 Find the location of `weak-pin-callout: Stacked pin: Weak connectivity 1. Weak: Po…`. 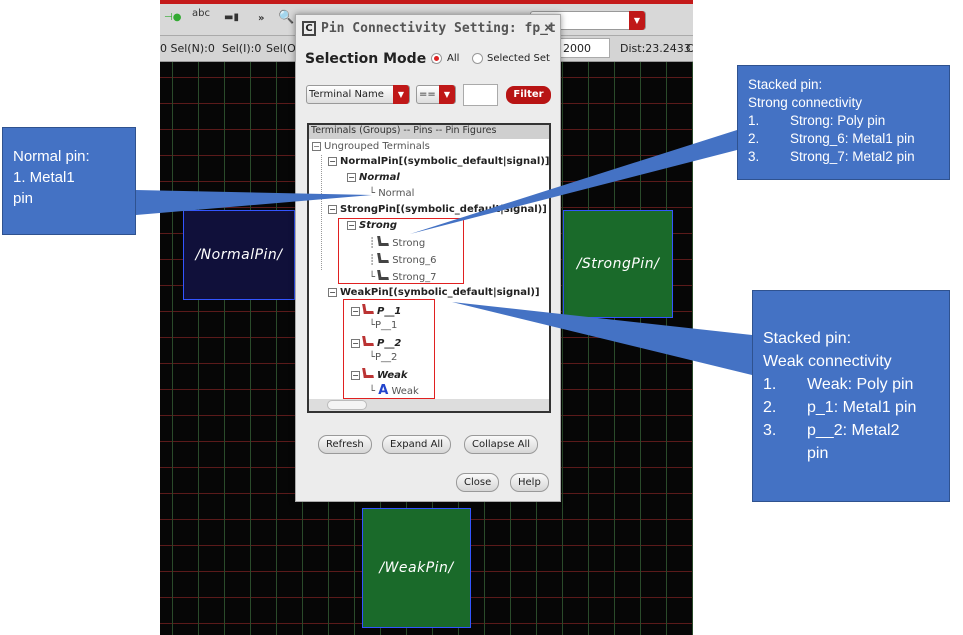

weak-pin-callout: Stacked pin: Weak connectivity 1. Weak: Po… is located at coordinates (851, 396).